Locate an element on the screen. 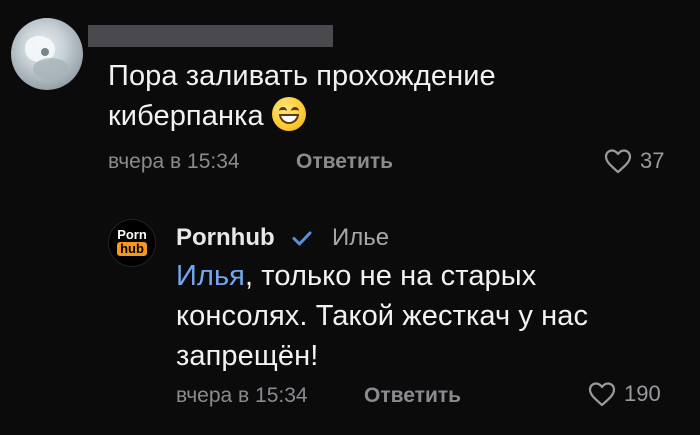 This screenshot has height=435, width=700. reply-timestamp: вчера в 15:34 is located at coordinates (242, 395).